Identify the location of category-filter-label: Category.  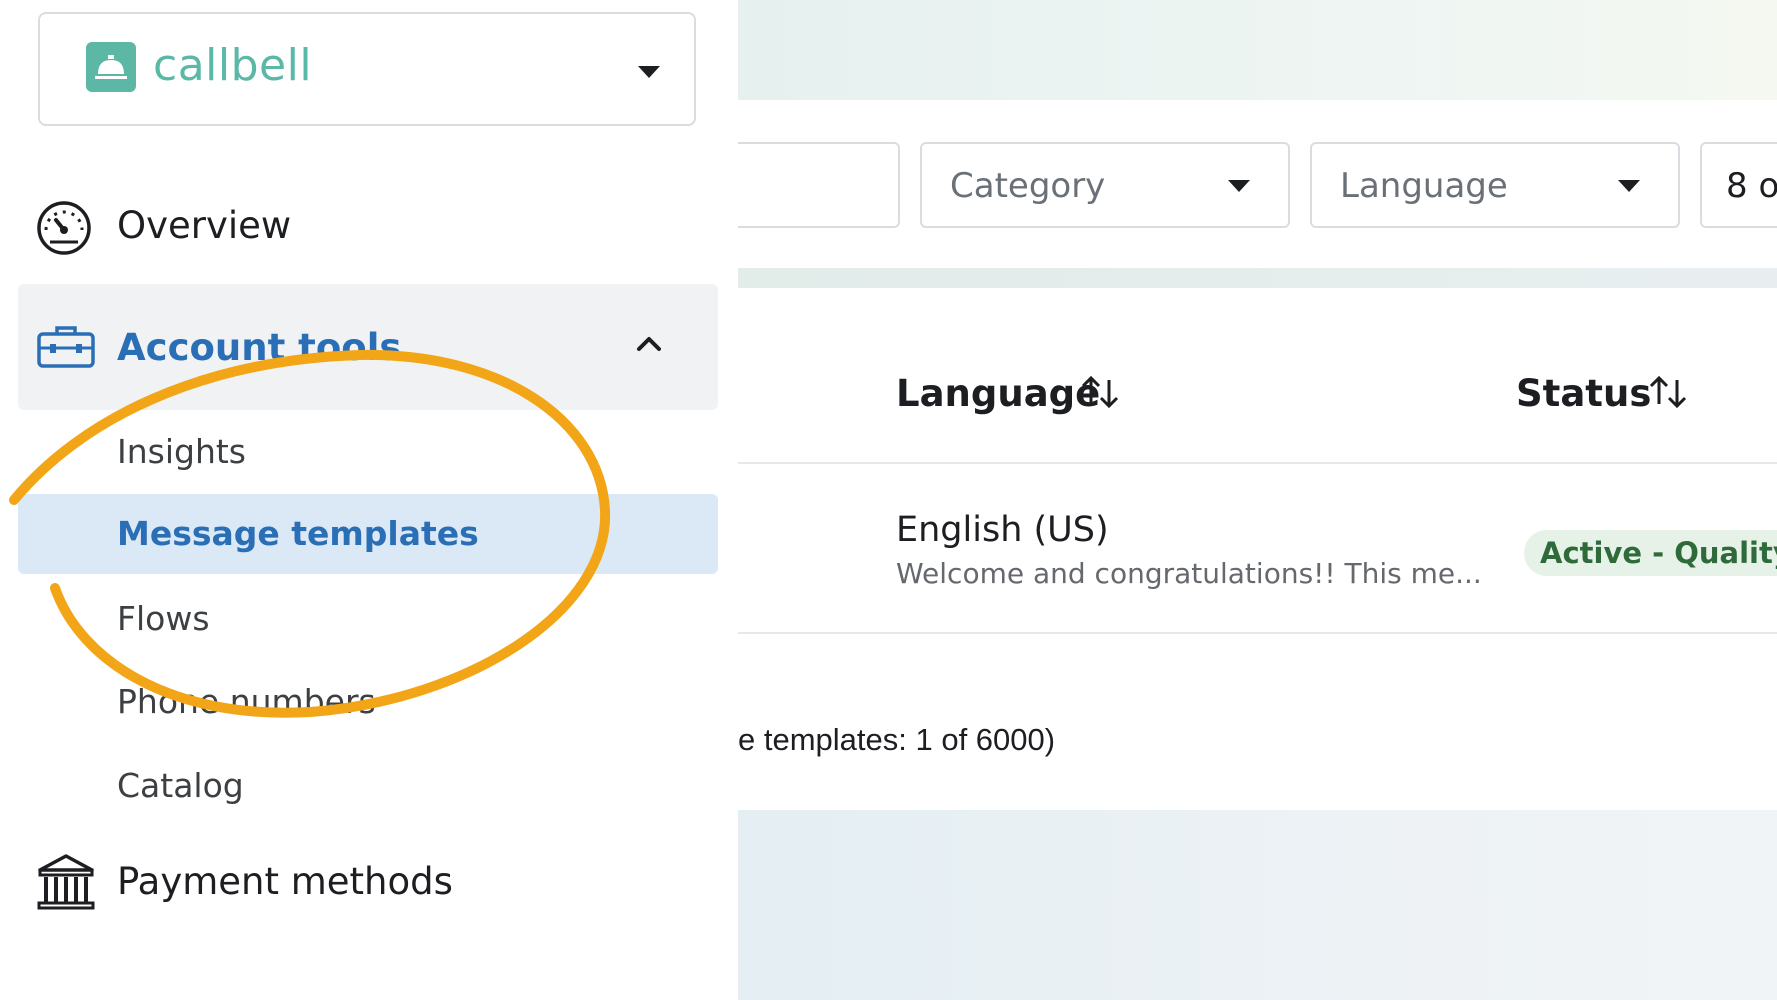
(1028, 186).